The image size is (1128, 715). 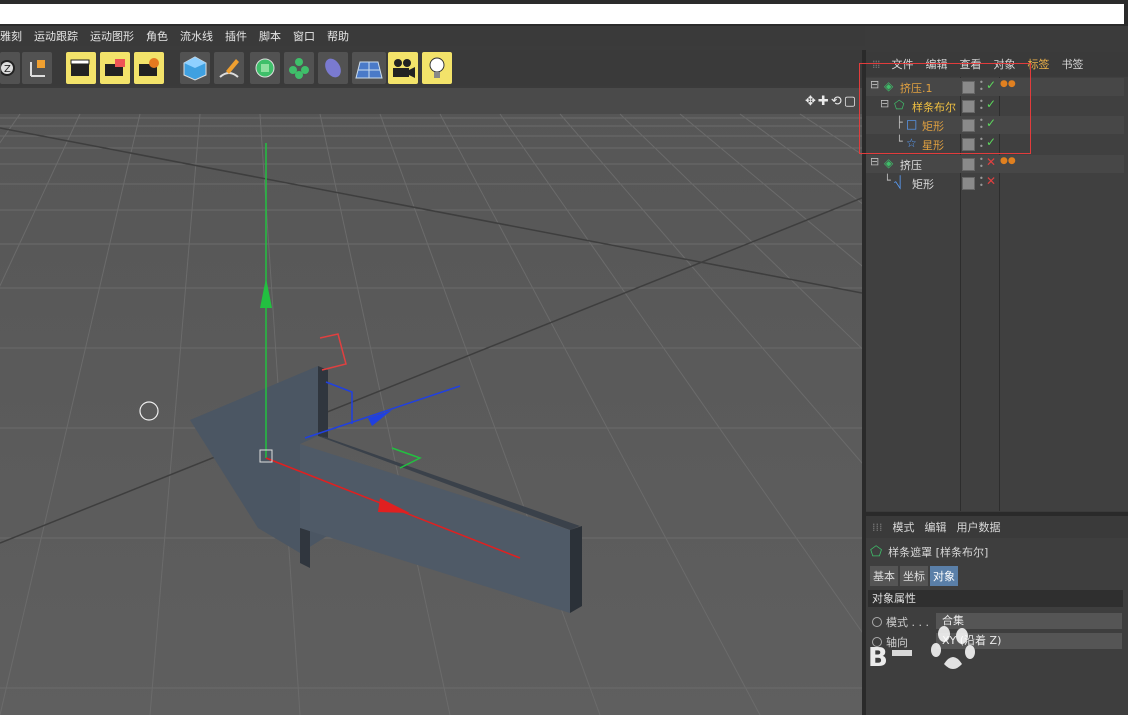 I want to click on menu-item-mograph: 运动图形, so click(x=112, y=36).